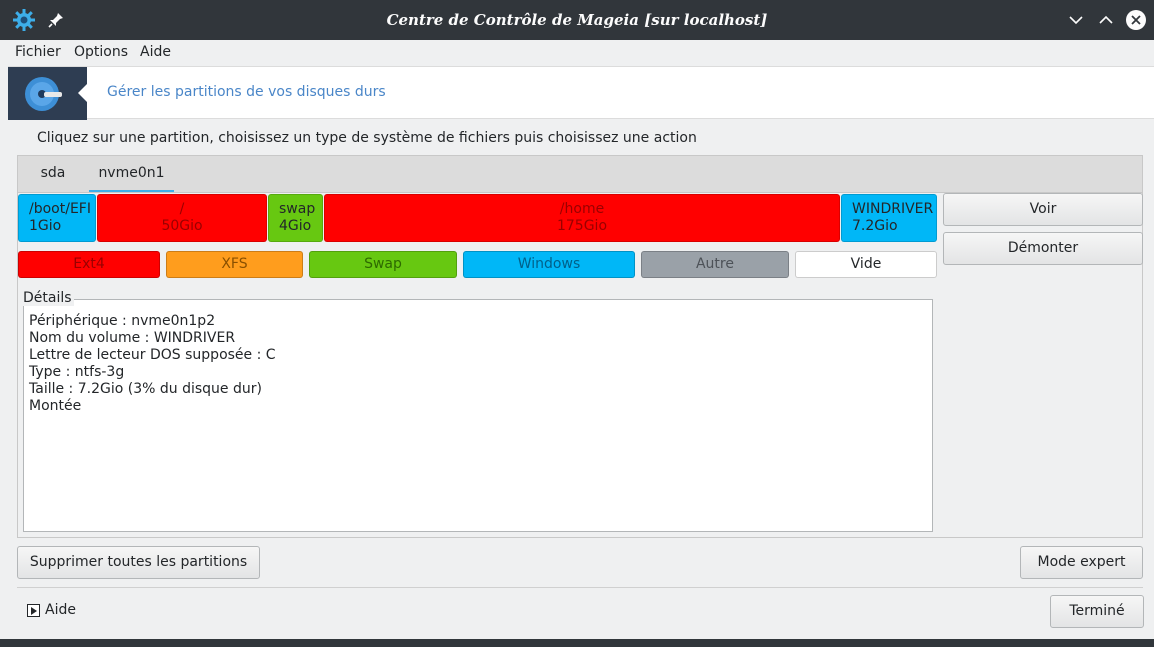 This screenshot has width=1154, height=647. What do you see at coordinates (45, 226) in the screenshot?
I see `partition-size: 1Gio` at bounding box center [45, 226].